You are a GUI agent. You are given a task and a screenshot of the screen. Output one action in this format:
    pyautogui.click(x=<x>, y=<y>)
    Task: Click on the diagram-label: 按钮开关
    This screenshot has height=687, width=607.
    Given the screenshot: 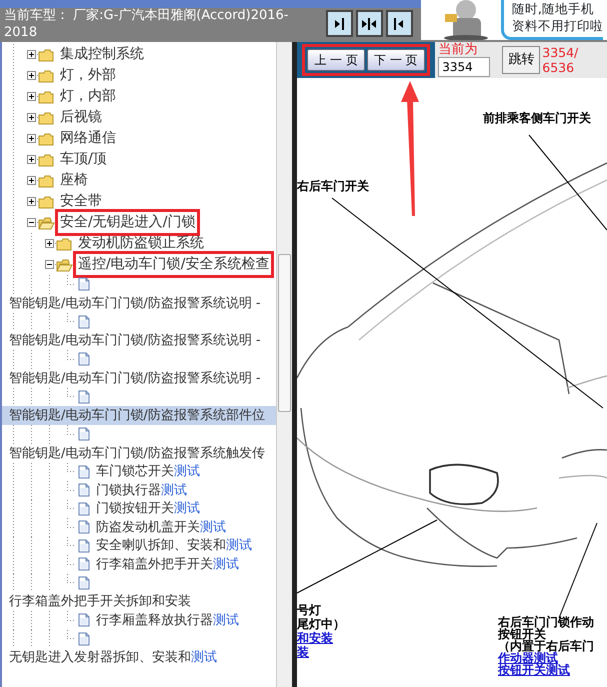 What is the action you would take?
    pyautogui.click(x=522, y=634)
    